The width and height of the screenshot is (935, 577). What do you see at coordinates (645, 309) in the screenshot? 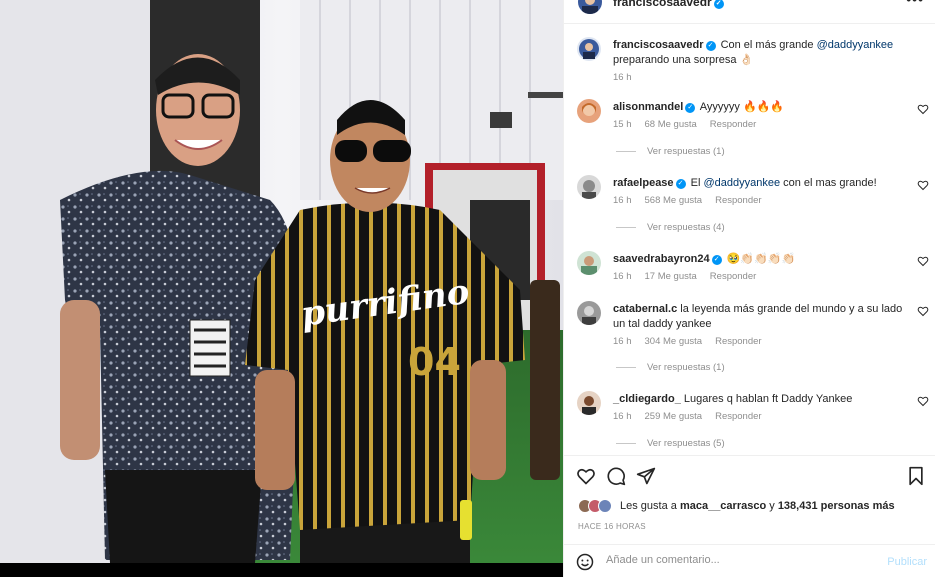
I see `comment-username: catabernal.c` at bounding box center [645, 309].